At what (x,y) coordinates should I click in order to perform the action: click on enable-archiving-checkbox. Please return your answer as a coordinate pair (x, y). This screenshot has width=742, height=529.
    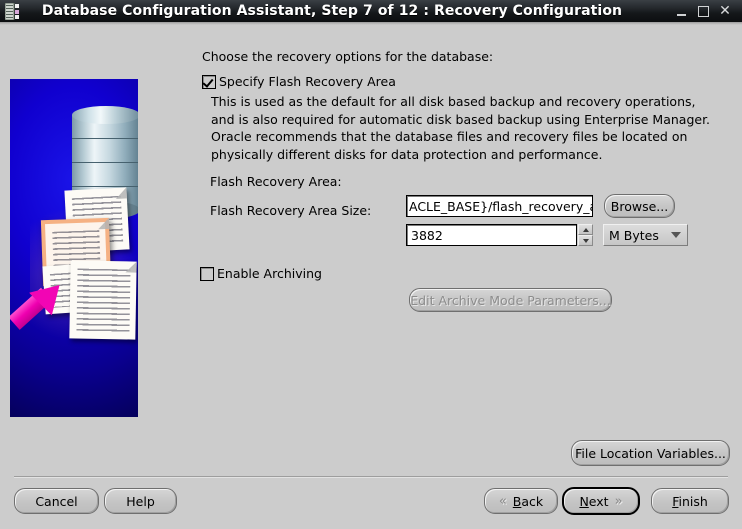
    Looking at the image, I should click on (207, 273).